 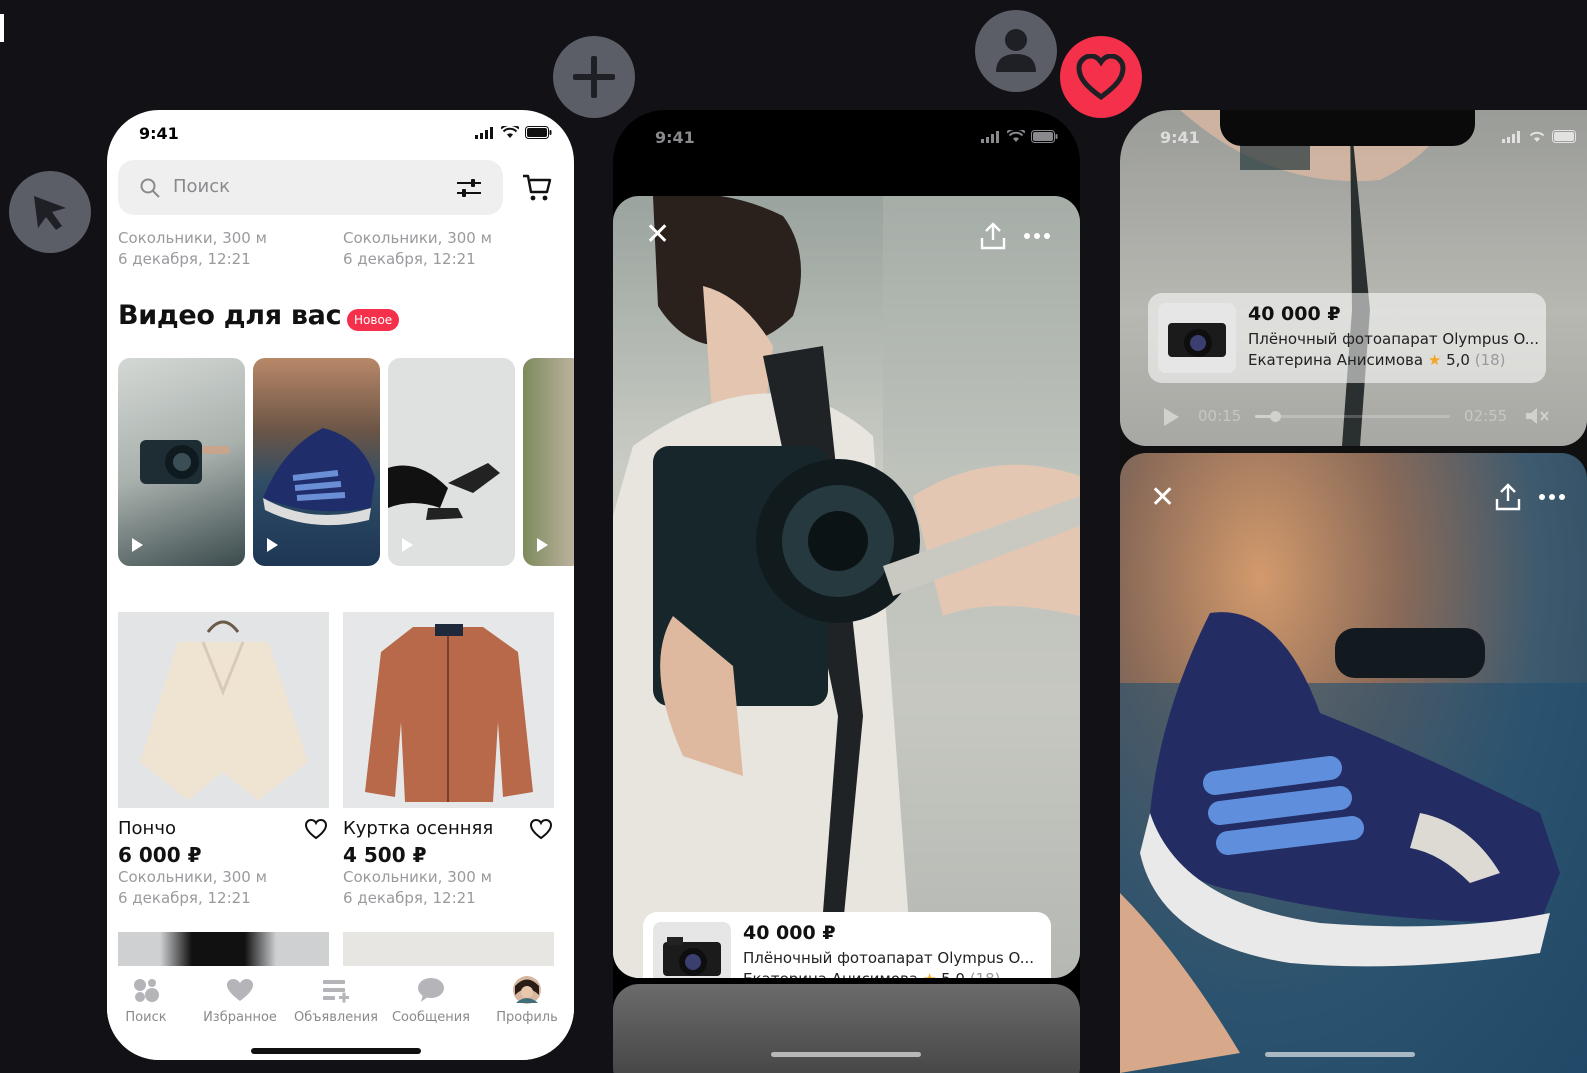 I want to click on seller-info: Екатерина Анисимова ★ 5,0 (18), so click(x=872, y=974).